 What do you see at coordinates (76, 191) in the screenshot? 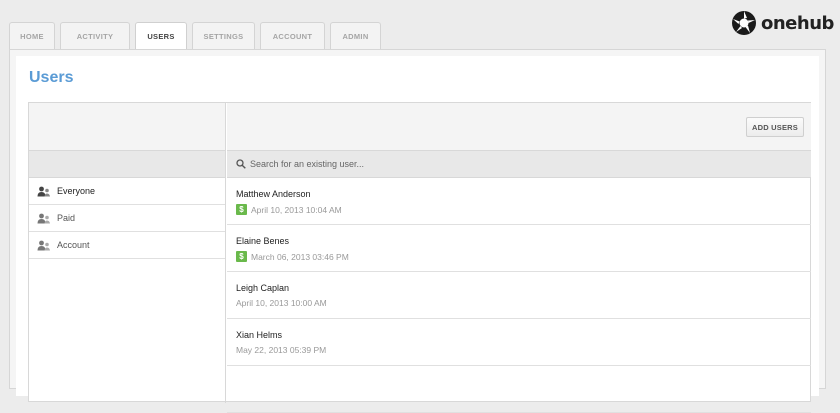
I see `group-label: Everyone` at bounding box center [76, 191].